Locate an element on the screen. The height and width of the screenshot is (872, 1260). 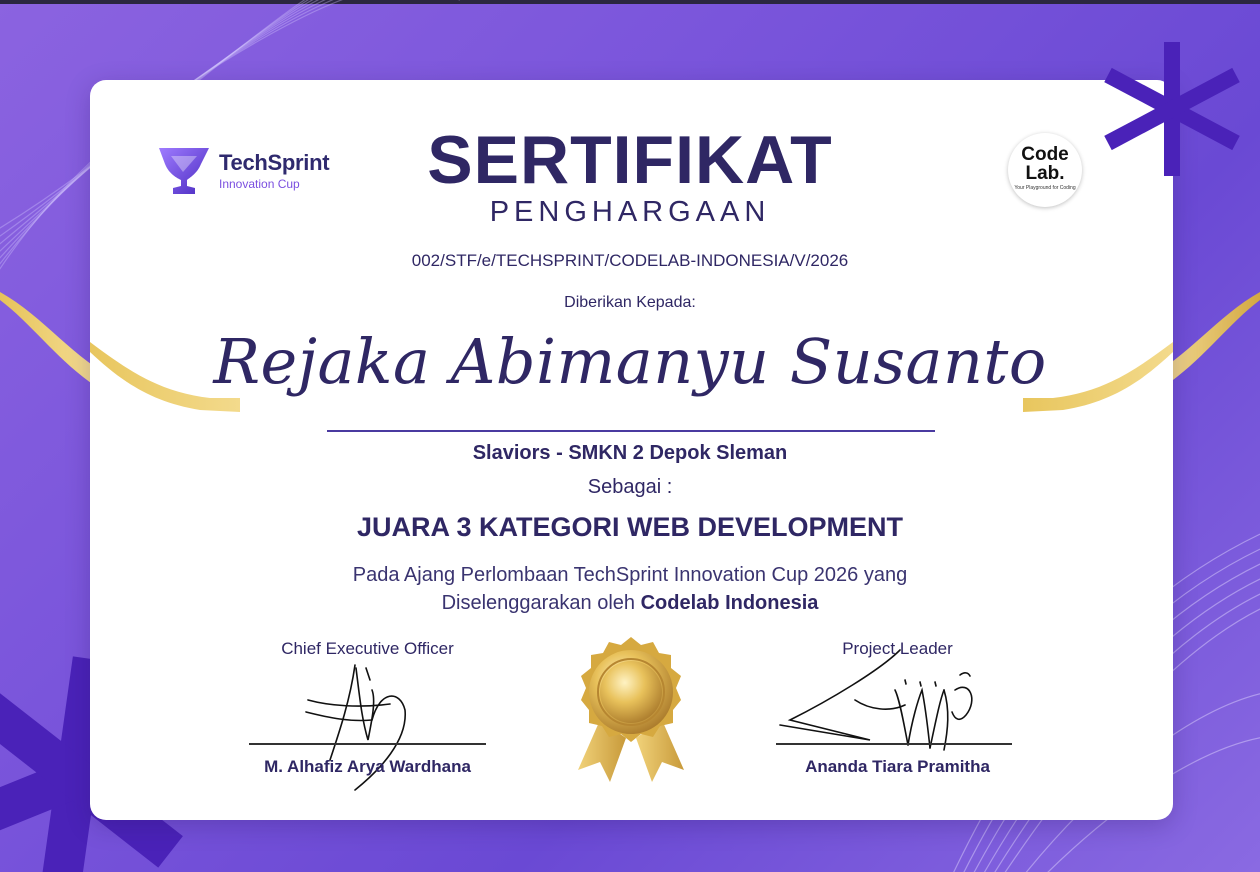
certificate-title: SERTIFIKAT is located at coordinates (630, 160).